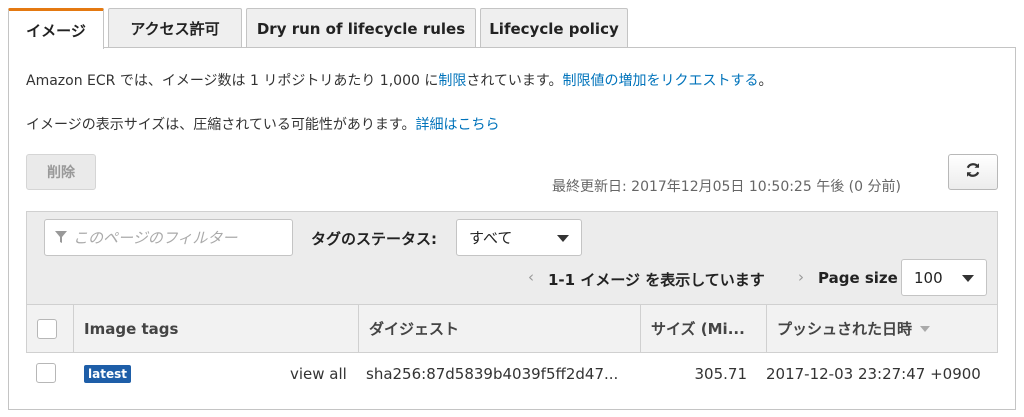 This screenshot has height=417, width=1024. I want to click on delete-button-label: 削除, so click(61, 173).